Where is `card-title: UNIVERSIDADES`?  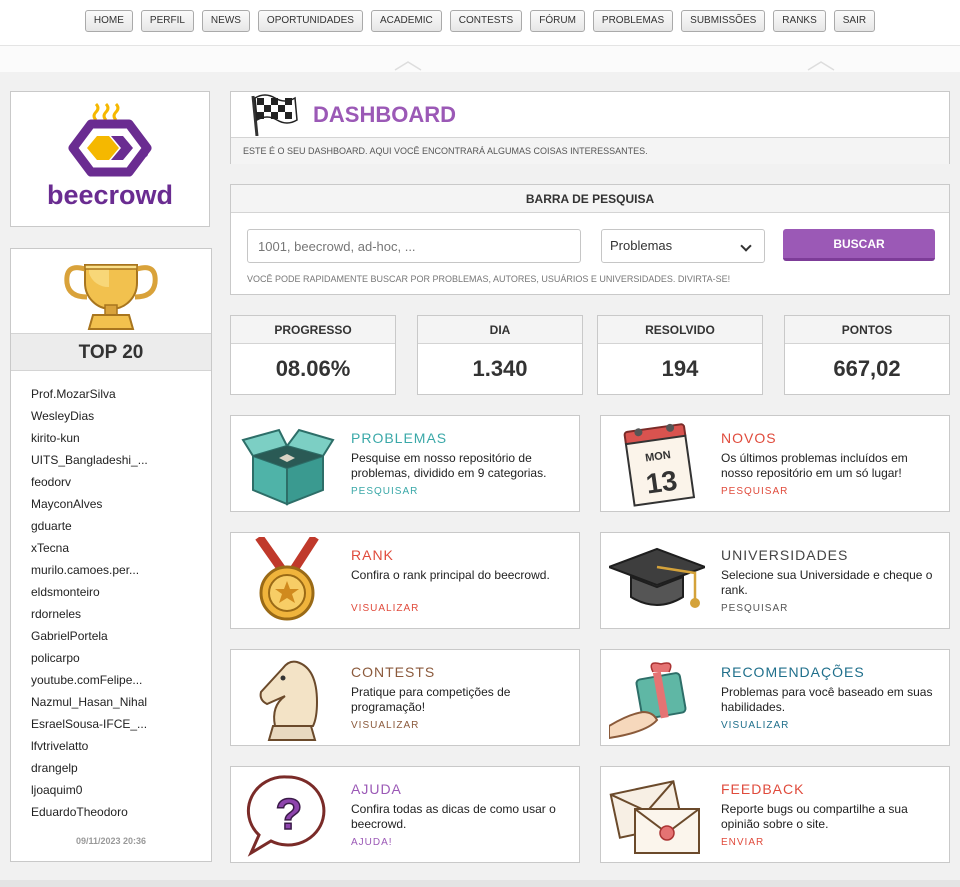
card-title: UNIVERSIDADES is located at coordinates (785, 555).